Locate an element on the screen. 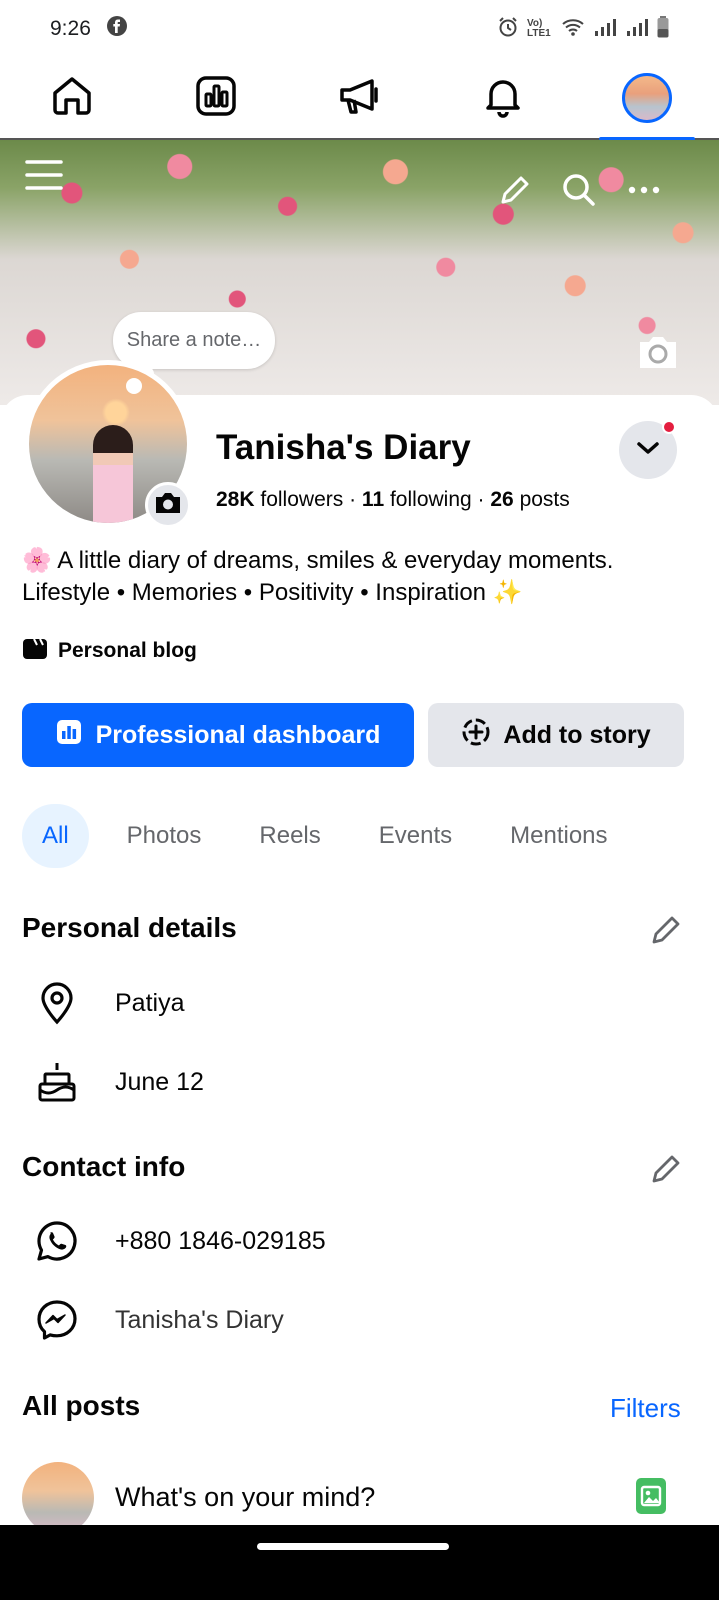 Image resolution: width=719 pixels, height=1600 pixels. status-time: 9:26 is located at coordinates (70, 28).